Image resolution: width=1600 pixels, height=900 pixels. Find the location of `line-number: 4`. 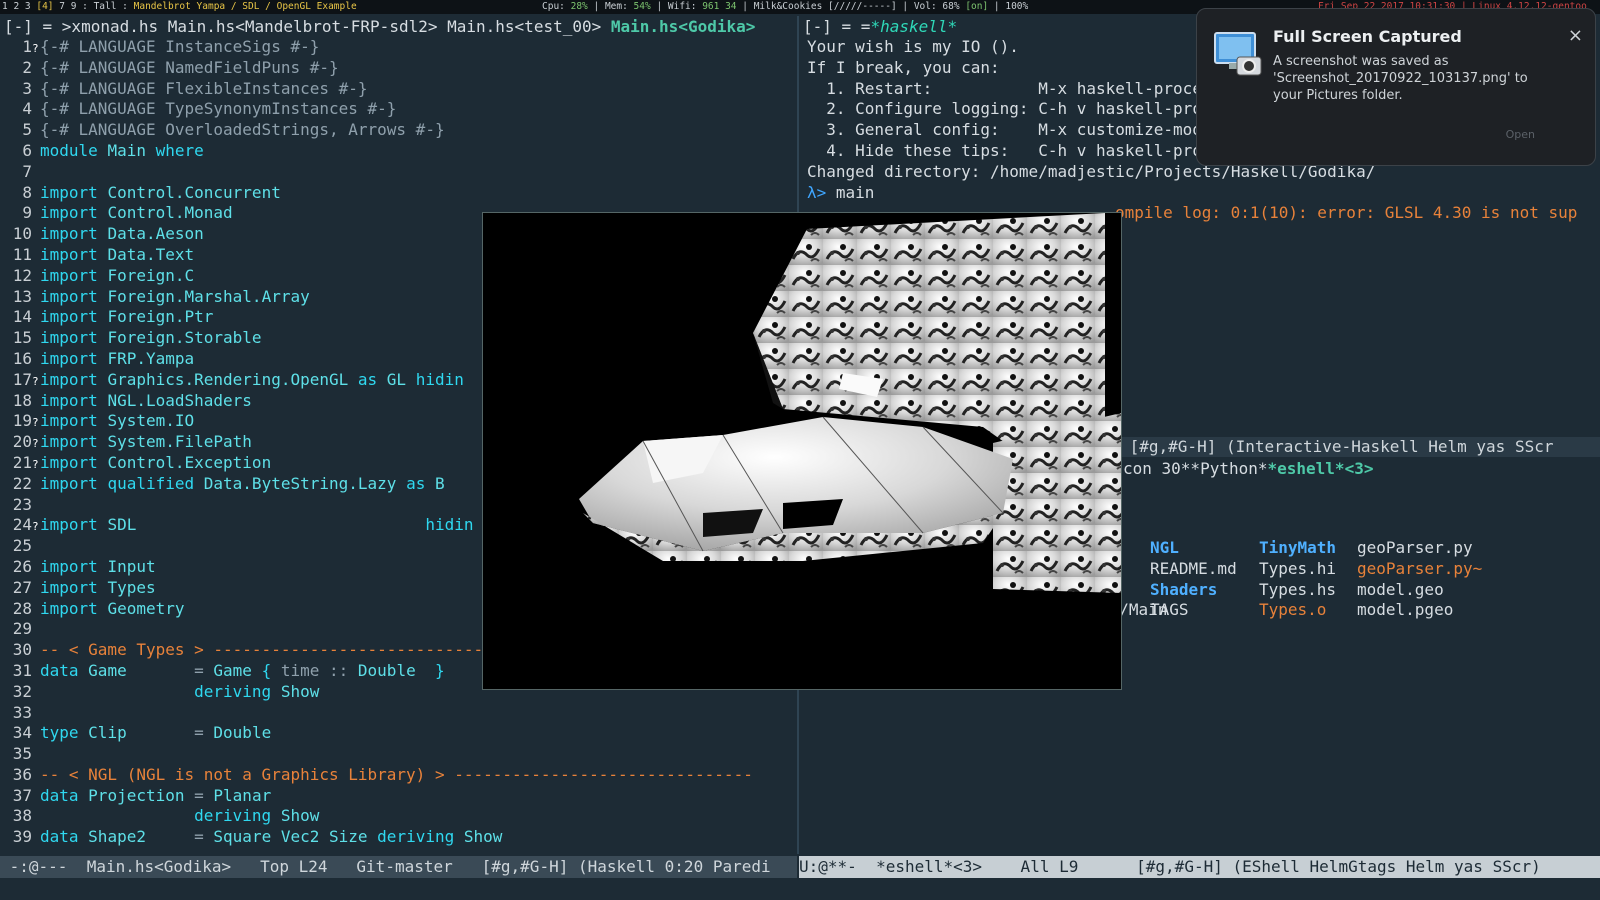

line-number: 4 is located at coordinates (27, 109).